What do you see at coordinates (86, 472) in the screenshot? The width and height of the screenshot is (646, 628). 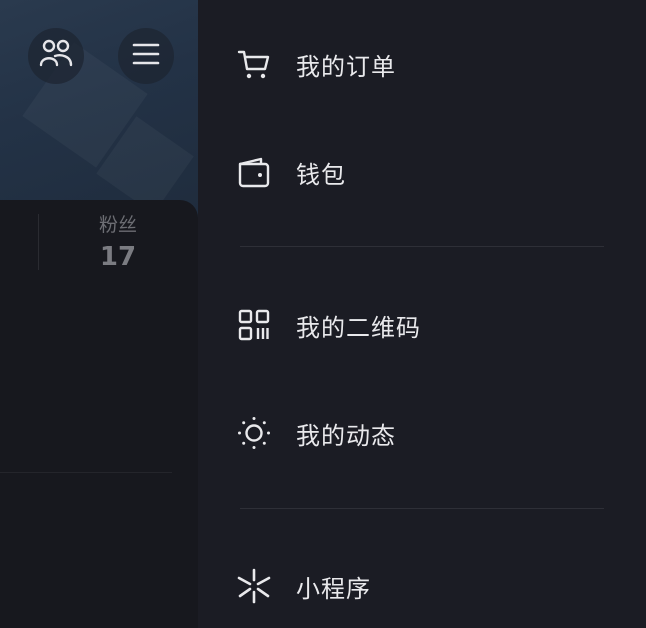 I see `card-divider` at bounding box center [86, 472].